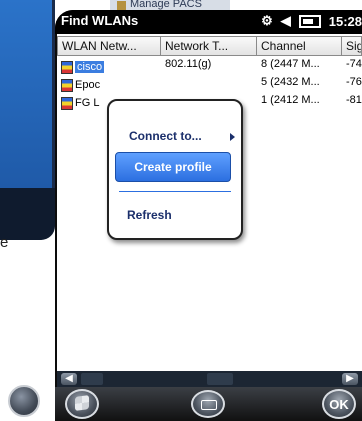  I want to click on volume-icon: ◀, so click(286, 21).